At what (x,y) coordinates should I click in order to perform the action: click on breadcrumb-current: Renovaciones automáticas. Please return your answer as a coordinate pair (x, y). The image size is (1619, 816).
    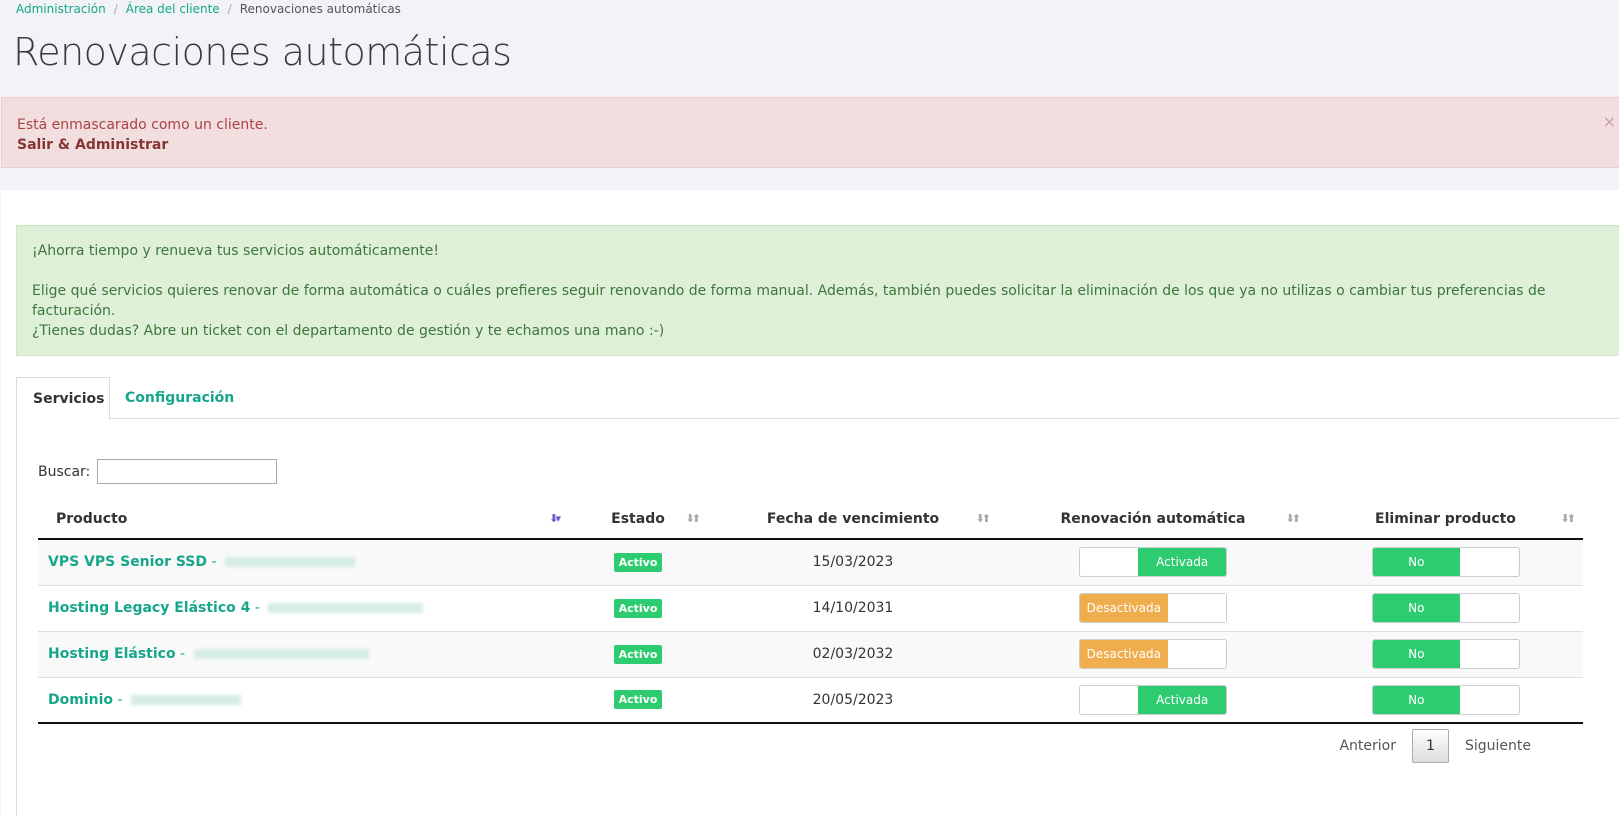
    Looking at the image, I should click on (320, 9).